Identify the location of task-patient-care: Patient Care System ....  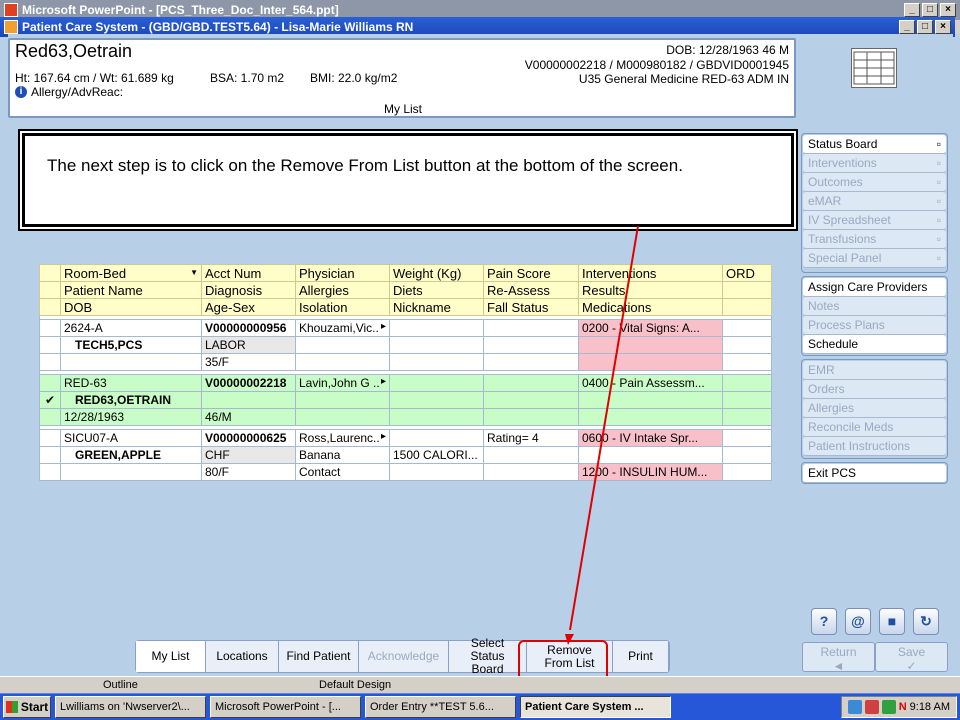
(595, 707).